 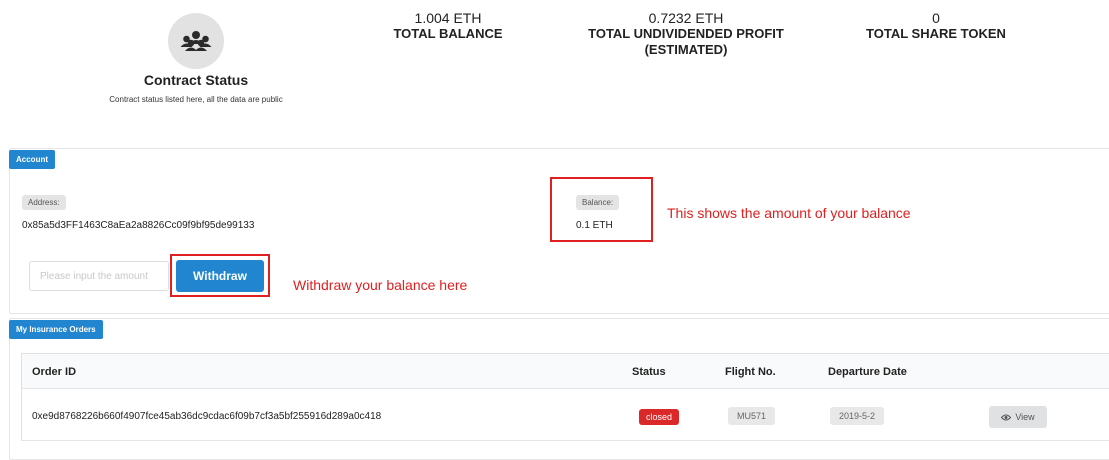 I want to click on flight-no-badge: MU571, so click(x=752, y=416).